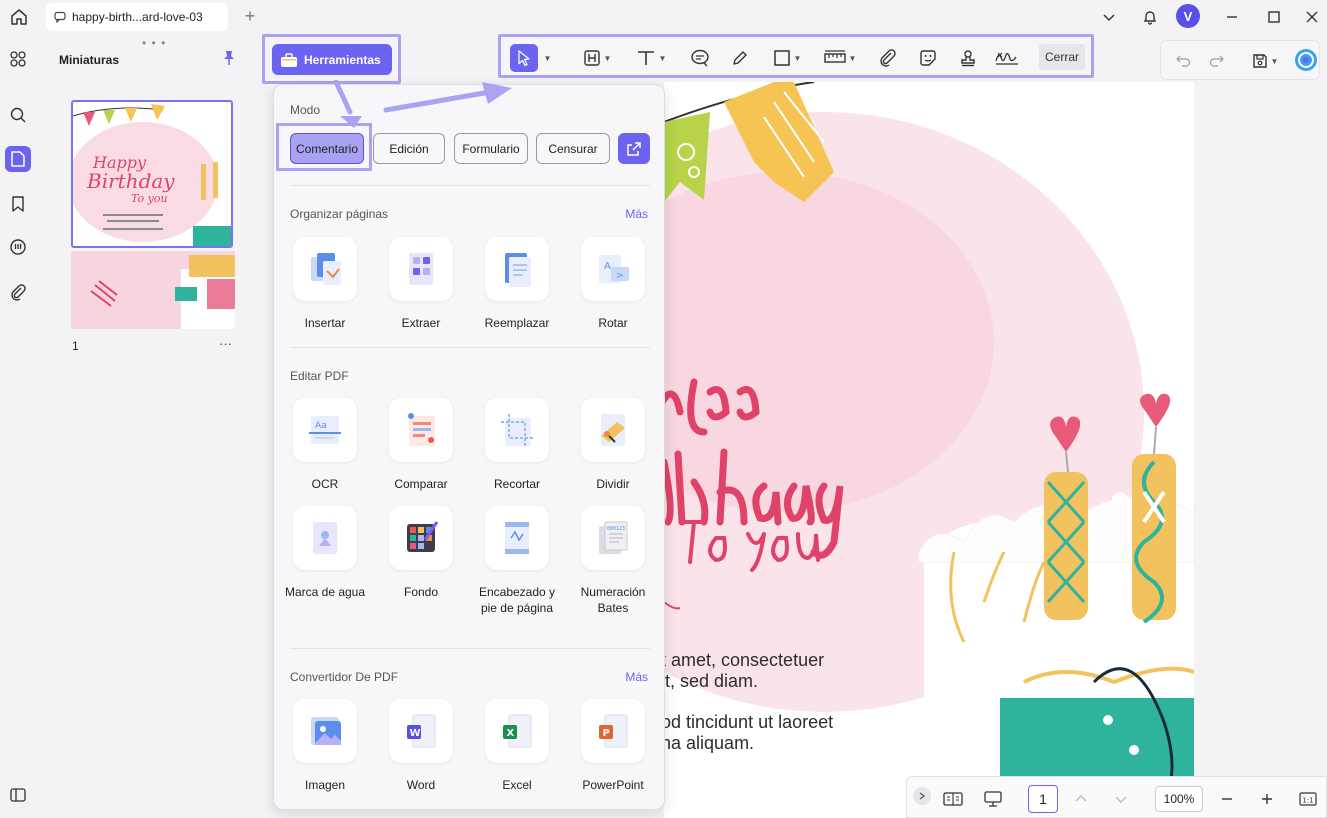  What do you see at coordinates (517, 561) in the screenshot?
I see `tool-header-footer: Encabezado y pie de página` at bounding box center [517, 561].